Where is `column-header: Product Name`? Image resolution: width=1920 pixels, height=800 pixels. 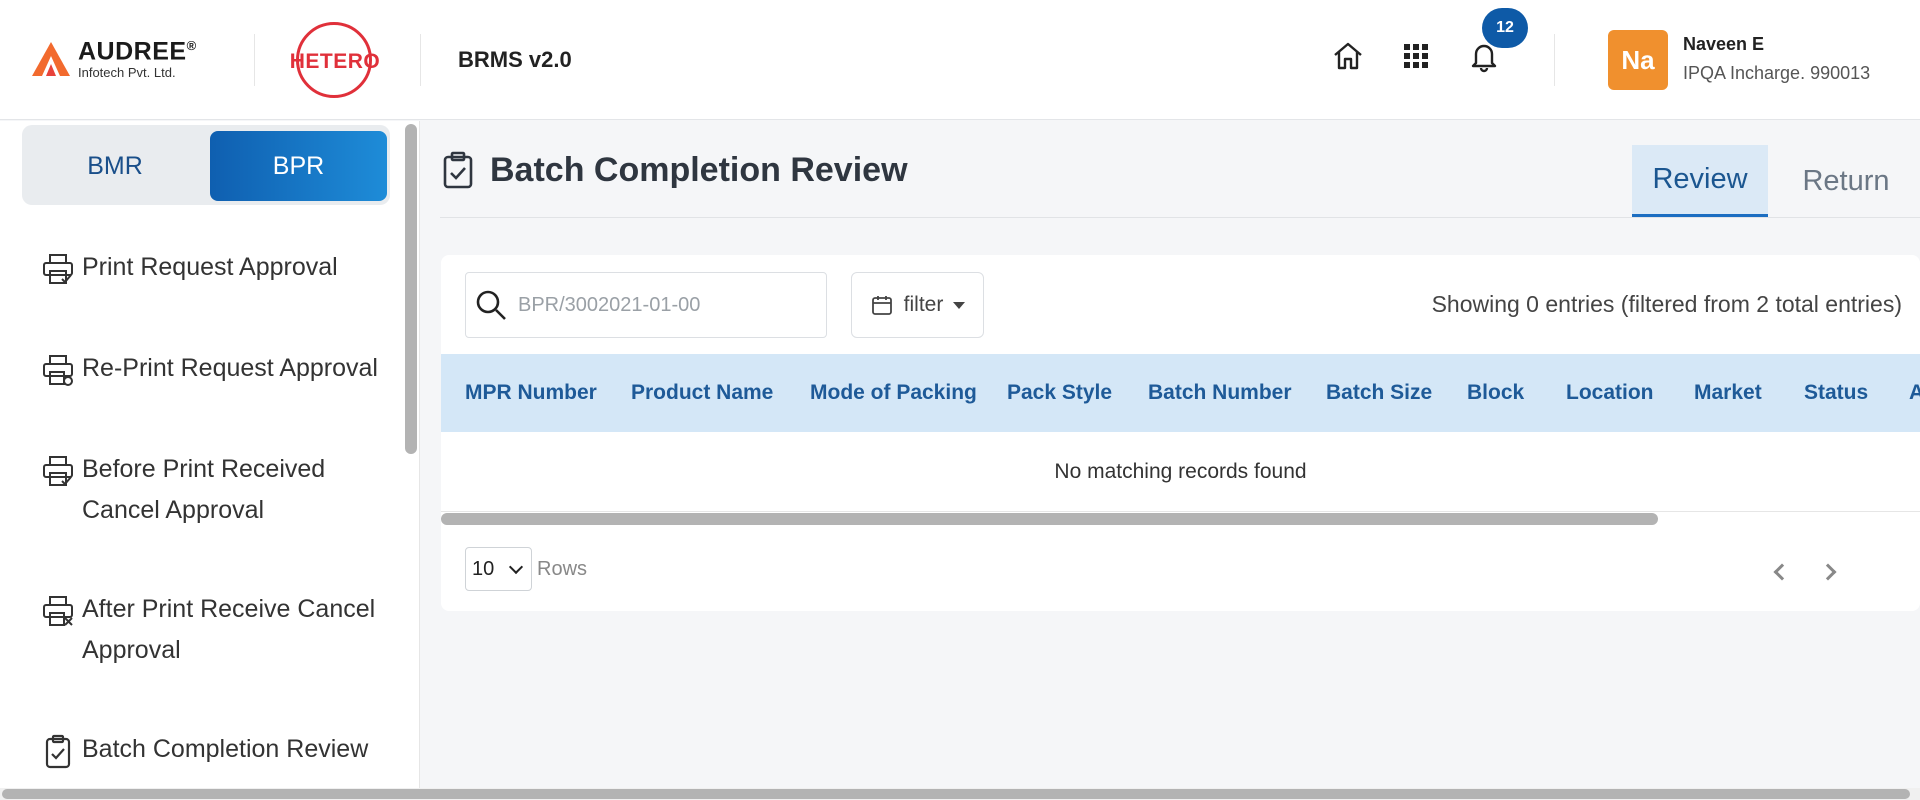 column-header: Product Name is located at coordinates (702, 393).